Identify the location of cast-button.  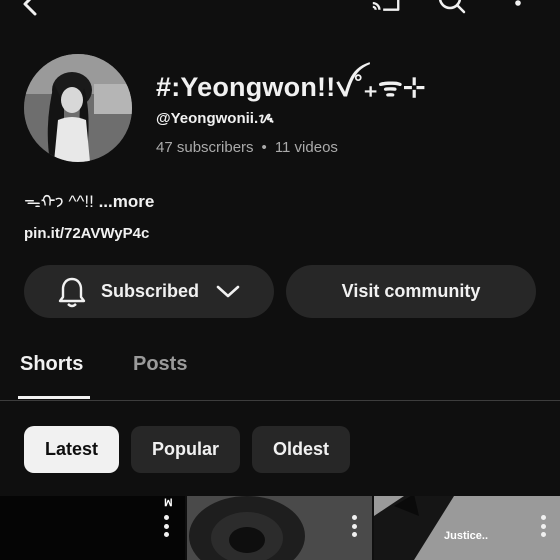
(386, 9).